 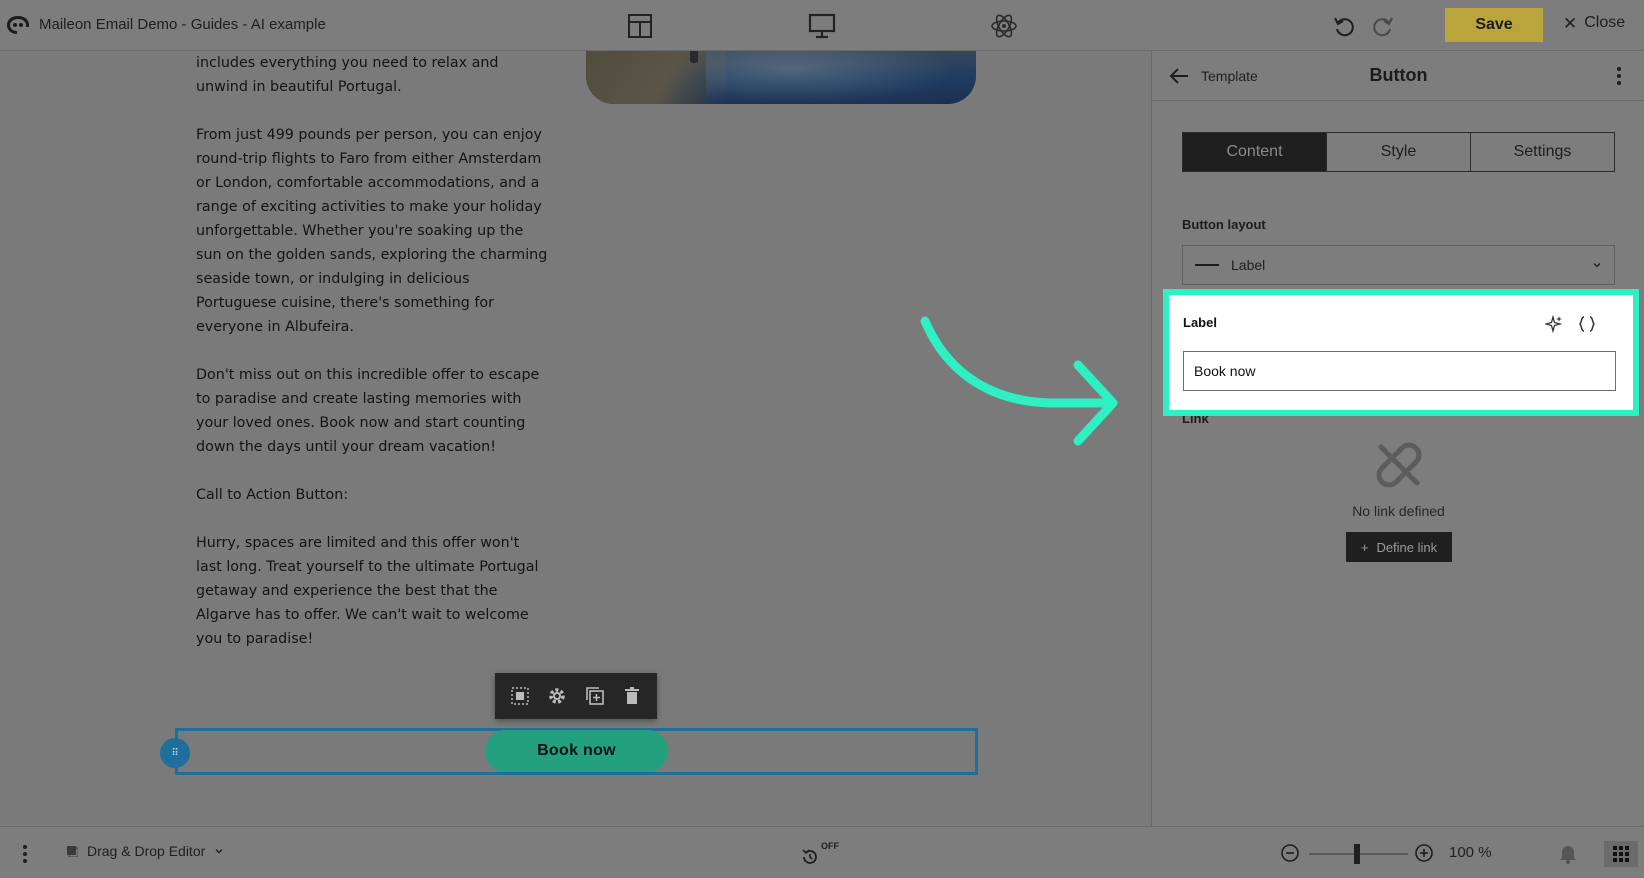 I want to click on desktop-preview-icon, so click(x=822, y=26).